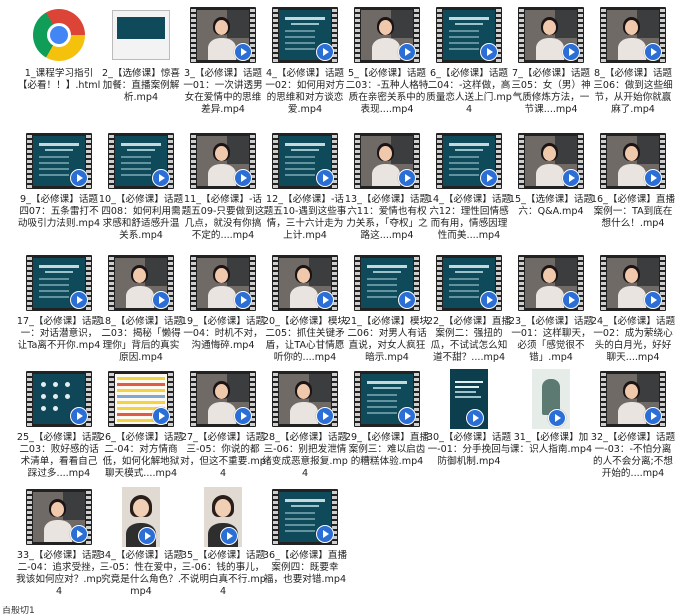 The image size is (685, 616). What do you see at coordinates (305, 63) in the screenshot?
I see `file-item: 4_【必修课】话题一02：如何用对方的思维和对方谈恋爱.mp4` at bounding box center [305, 63].